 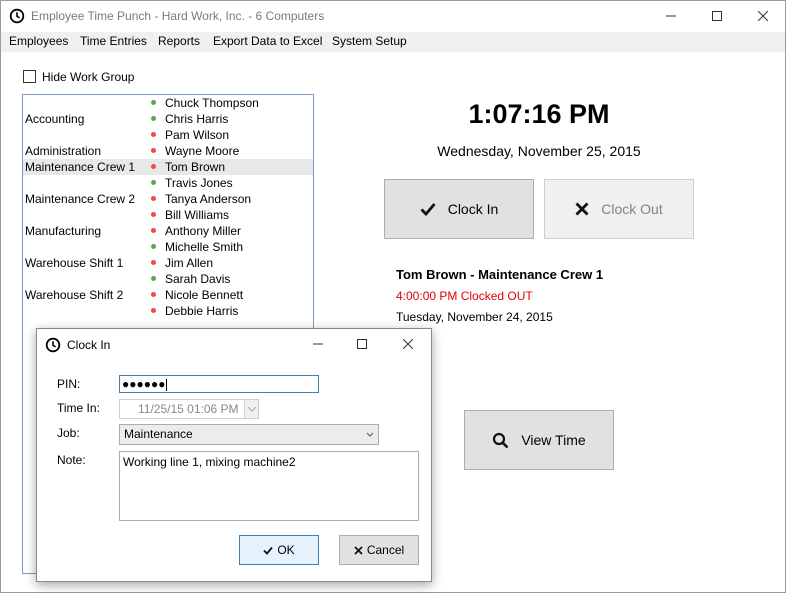 I want to click on list-item: Administration Wayne Moore, so click(x=168, y=151).